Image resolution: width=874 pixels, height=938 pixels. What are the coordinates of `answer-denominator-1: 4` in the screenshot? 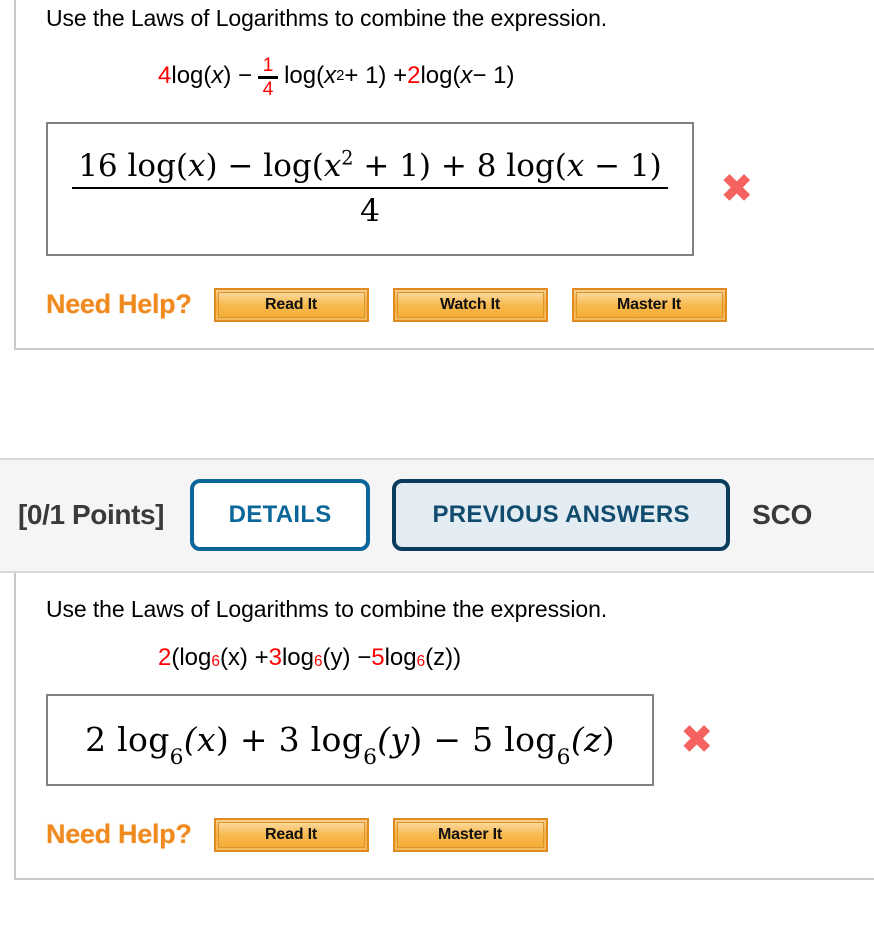 It's located at (370, 210).